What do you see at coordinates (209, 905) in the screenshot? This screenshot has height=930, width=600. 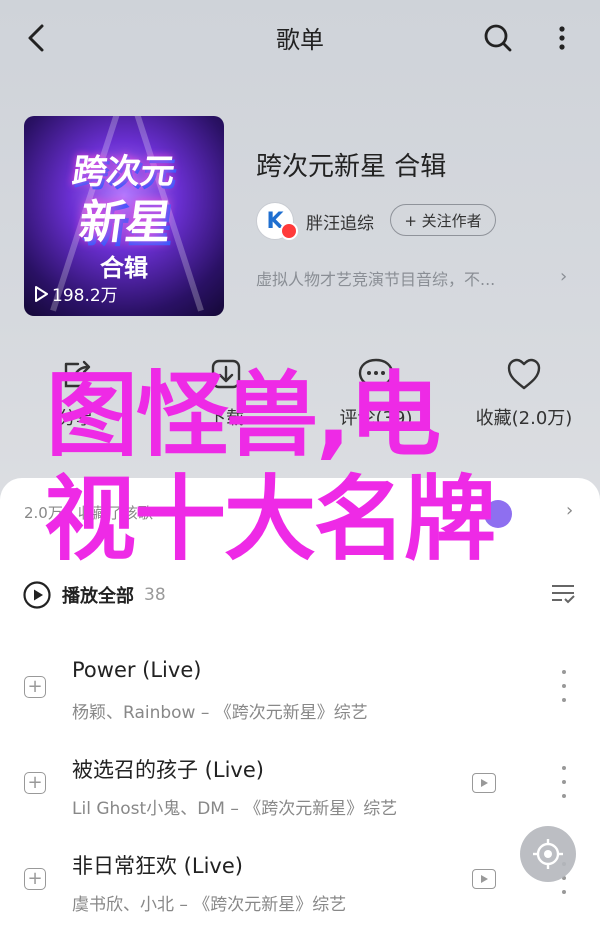 I see `track-meta: 虞书欣、小北 – 《跨次元新星》综艺` at bounding box center [209, 905].